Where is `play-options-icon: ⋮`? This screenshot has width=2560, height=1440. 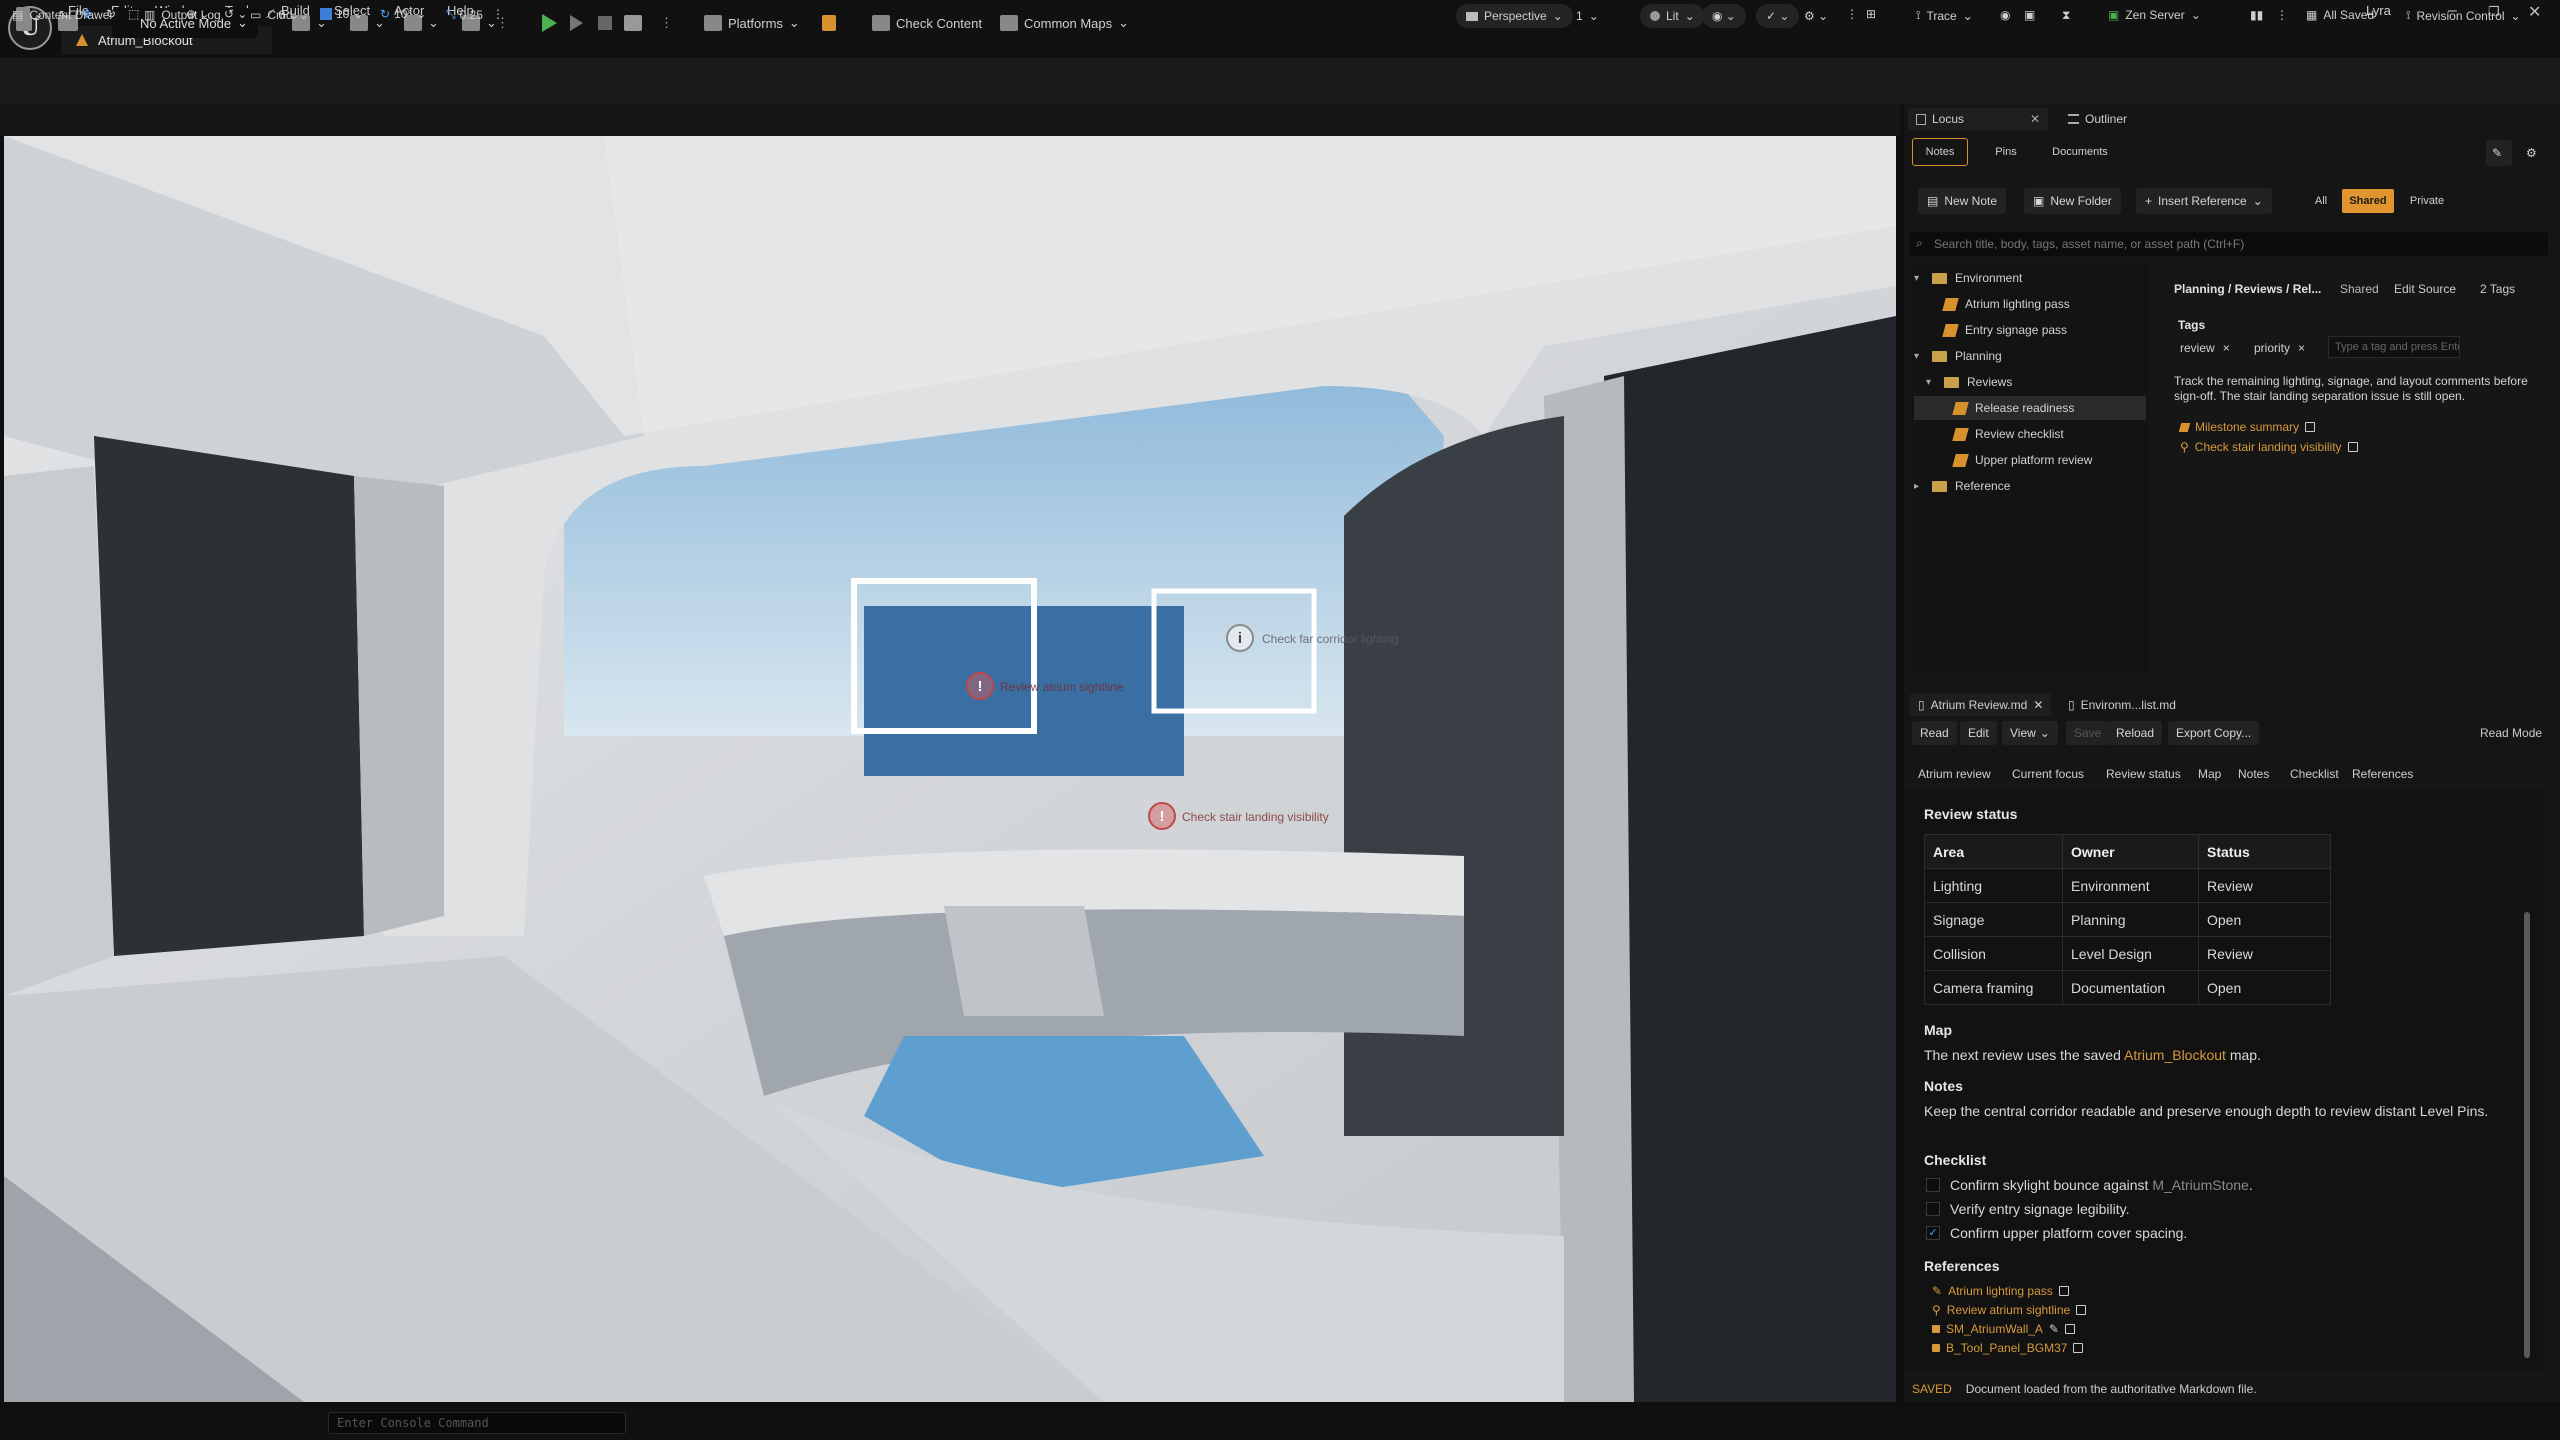 play-options-icon: ⋮ is located at coordinates (666, 23).